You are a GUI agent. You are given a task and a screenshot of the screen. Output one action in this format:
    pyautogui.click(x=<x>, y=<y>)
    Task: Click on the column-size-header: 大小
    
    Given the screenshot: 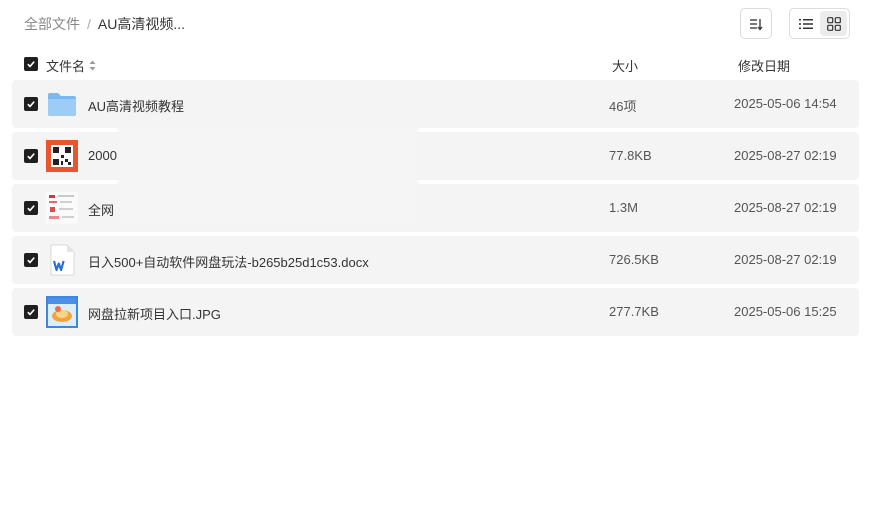 What is the action you would take?
    pyautogui.click(x=625, y=65)
    